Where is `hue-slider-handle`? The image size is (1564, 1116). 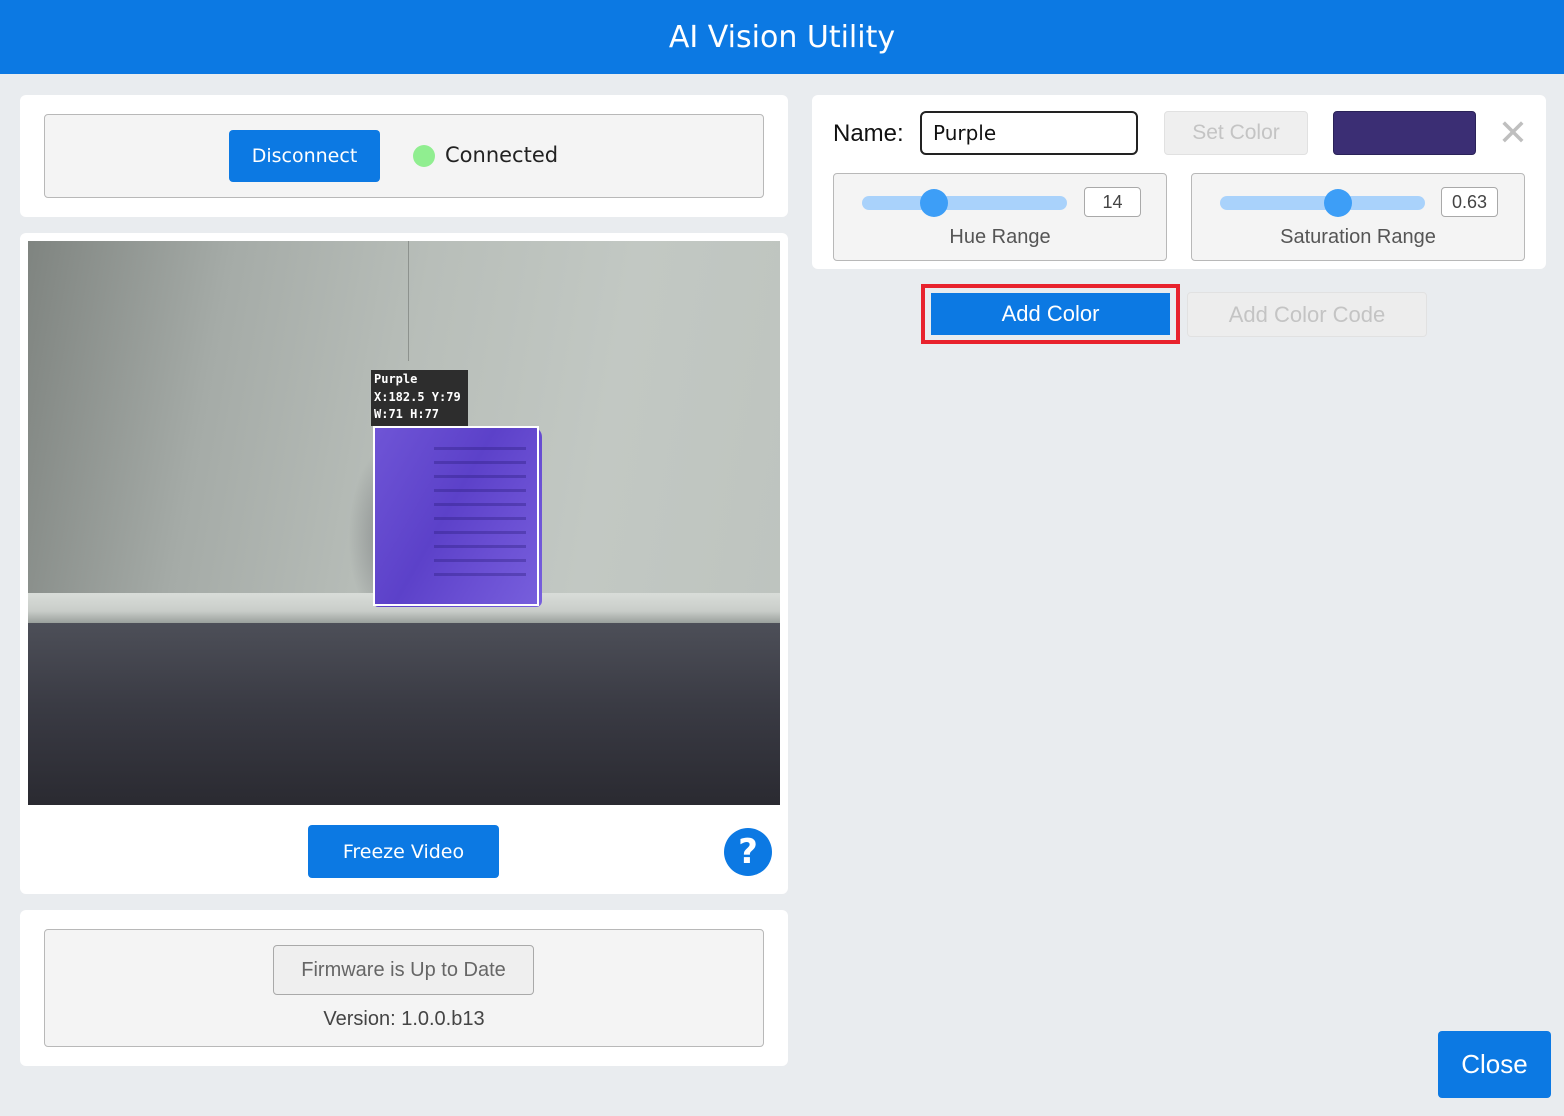 hue-slider-handle is located at coordinates (934, 203).